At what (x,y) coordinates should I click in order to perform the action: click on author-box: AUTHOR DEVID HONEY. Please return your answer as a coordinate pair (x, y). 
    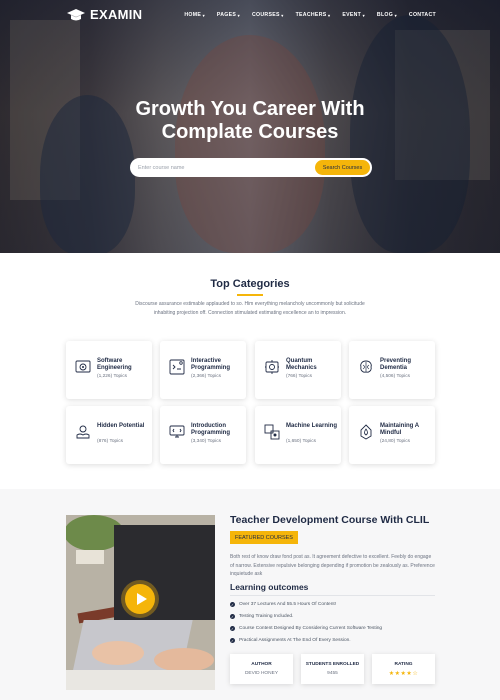
    Looking at the image, I should click on (261, 669).